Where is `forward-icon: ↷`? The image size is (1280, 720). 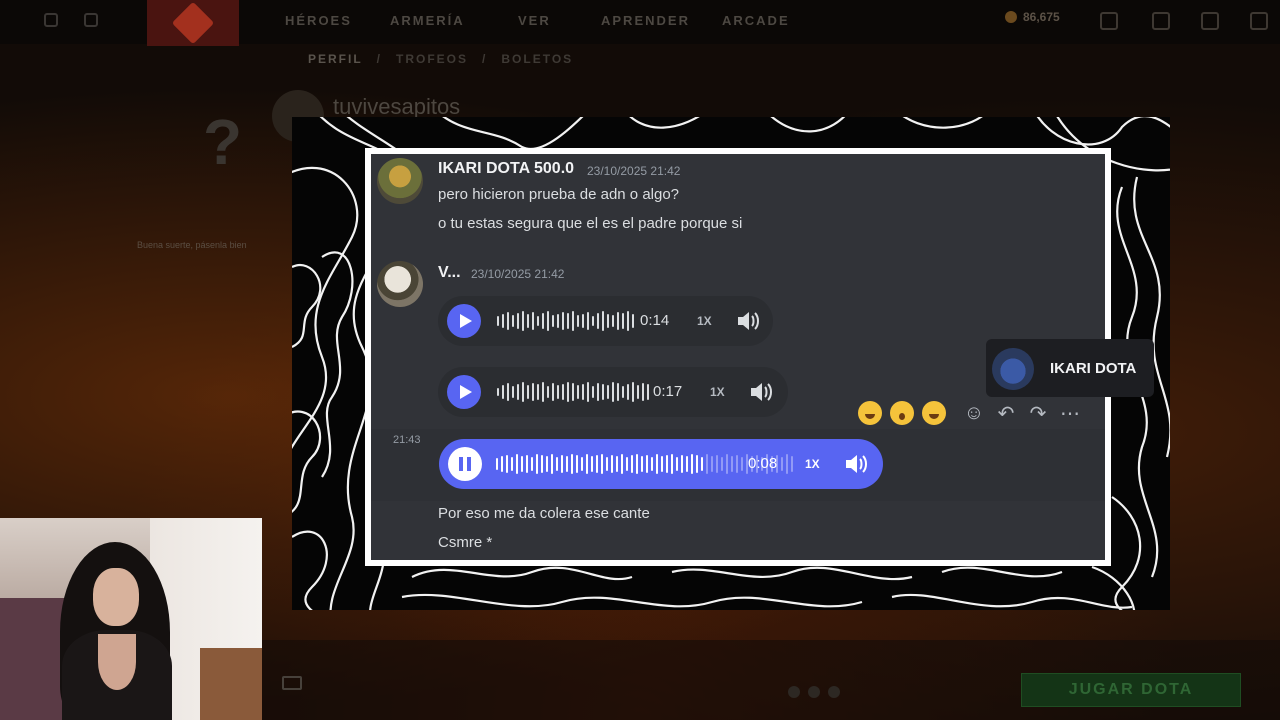
forward-icon: ↷ is located at coordinates (1038, 413).